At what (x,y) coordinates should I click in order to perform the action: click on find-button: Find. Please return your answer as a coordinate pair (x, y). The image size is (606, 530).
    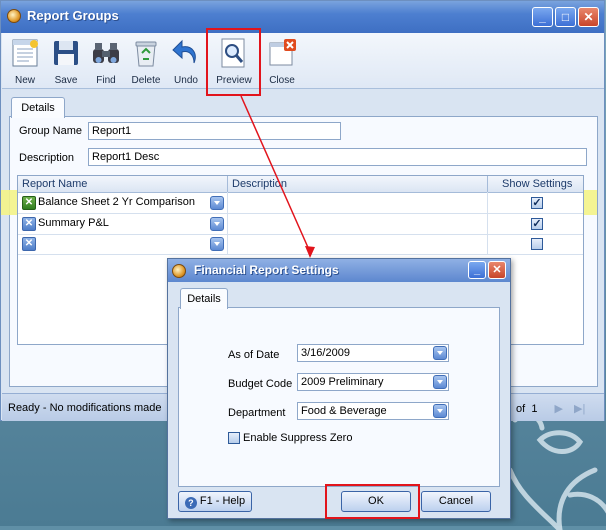
    Looking at the image, I should click on (106, 61).